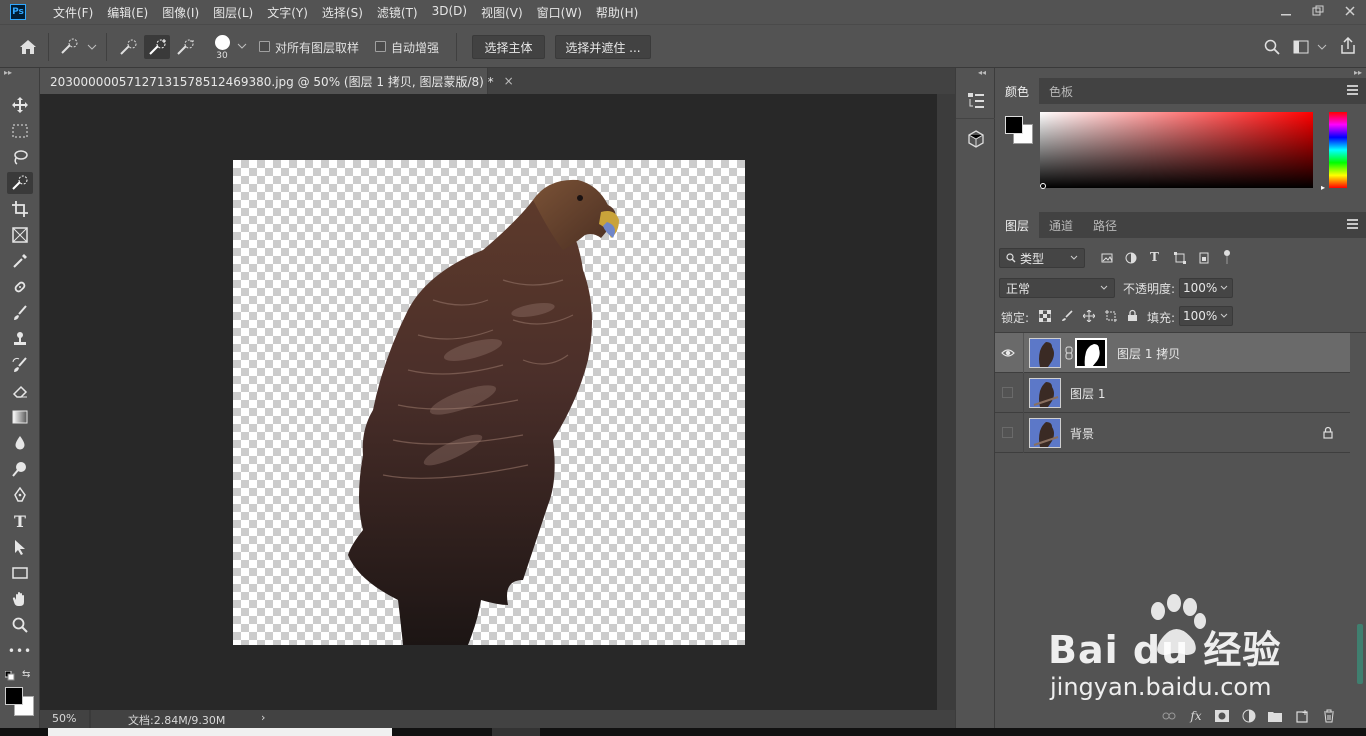 The image size is (1366, 736). Describe the element at coordinates (1206, 316) in the screenshot. I see `fill-input: 100%` at that location.